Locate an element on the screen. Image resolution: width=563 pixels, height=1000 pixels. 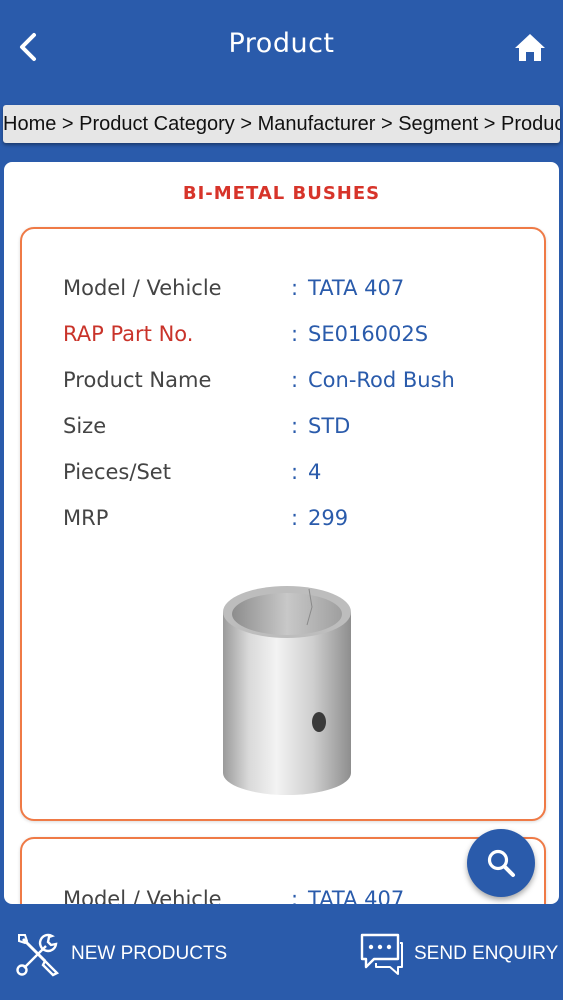
detail-value: STD is located at coordinates (329, 426).